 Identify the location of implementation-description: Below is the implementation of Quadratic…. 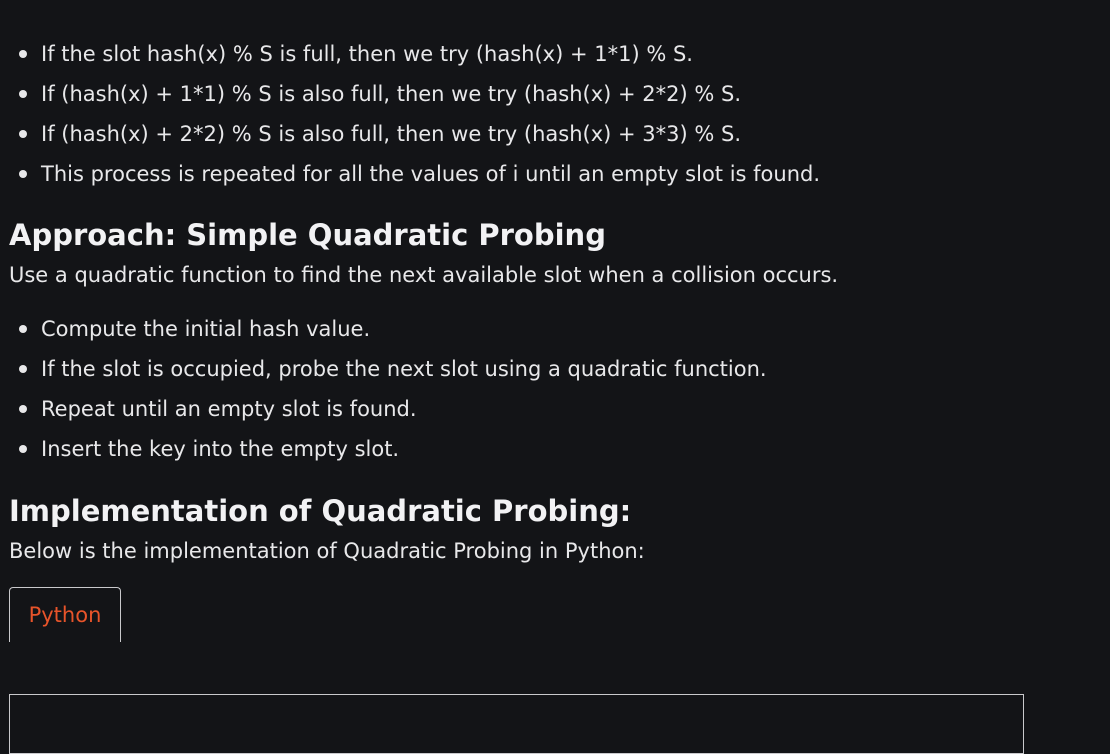
(327, 551).